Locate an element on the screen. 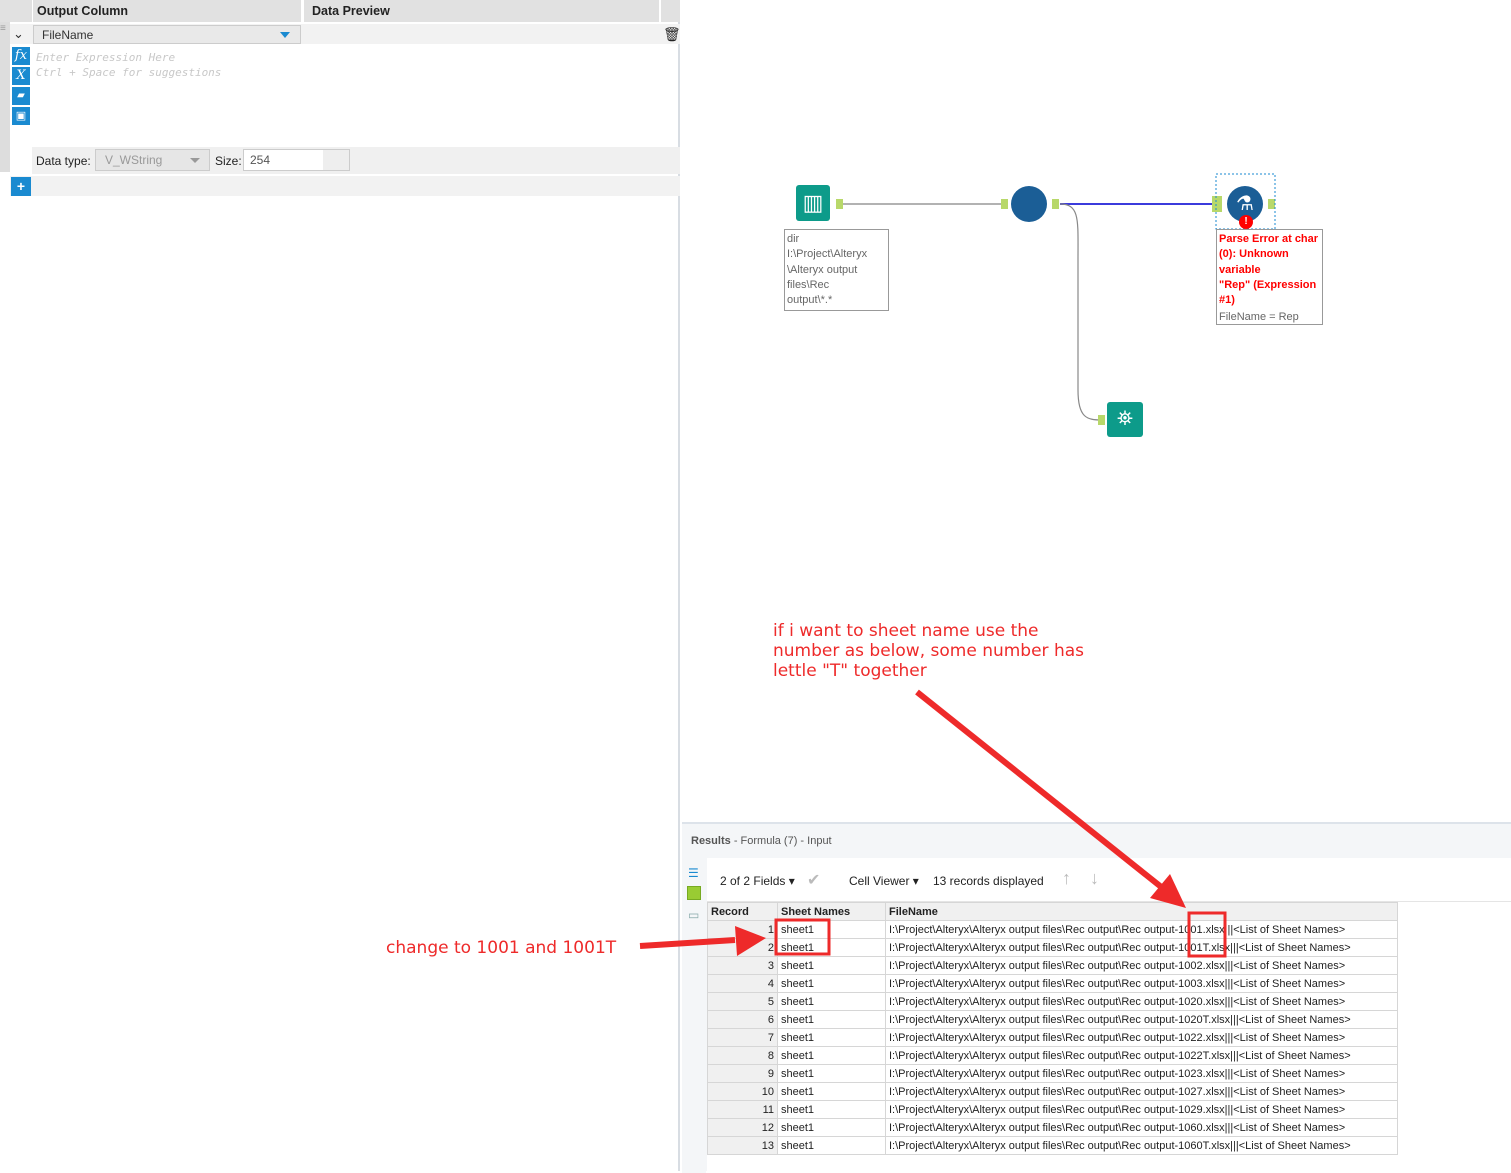 This screenshot has width=1511, height=1173. annotation-line: number as below, some number has is located at coordinates (928, 651).